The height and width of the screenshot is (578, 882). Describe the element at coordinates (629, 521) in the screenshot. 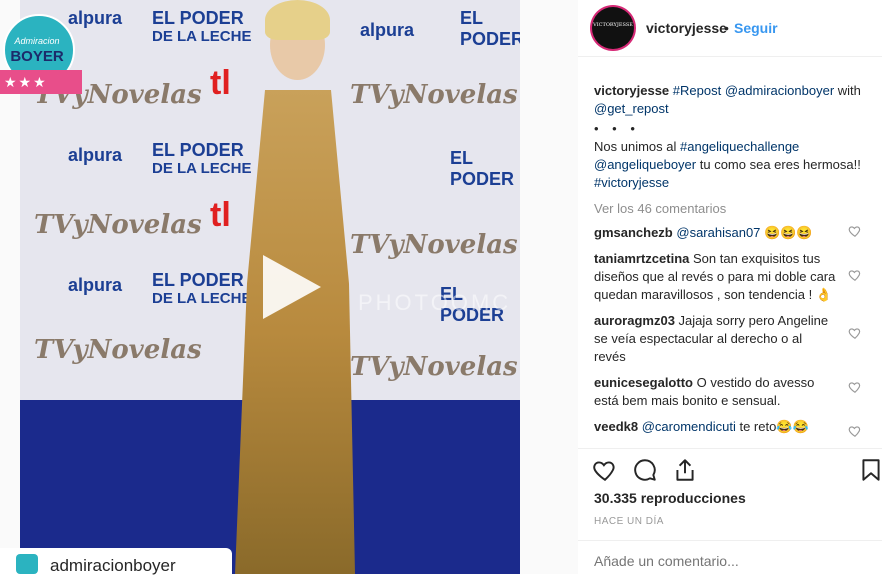

I see `post-timestamp: HACE UN DÍA` at that location.